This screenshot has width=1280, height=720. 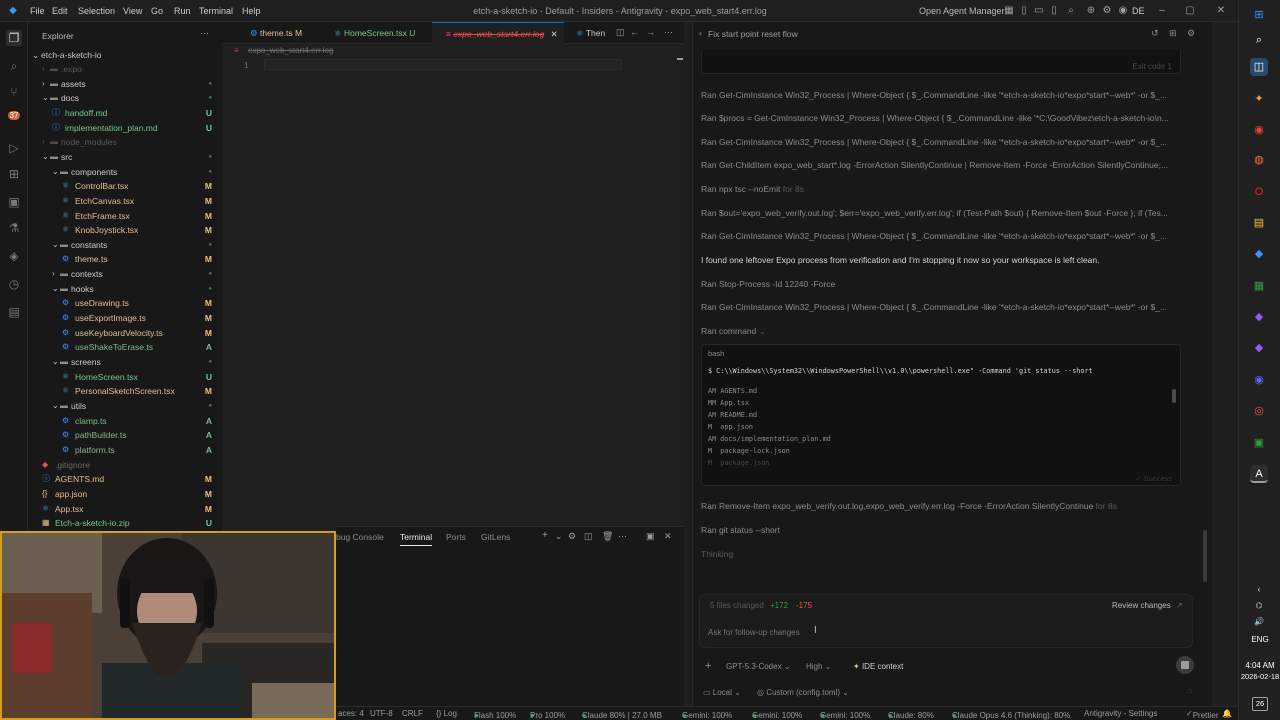 I want to click on breadcrumb: expo_web_start4.err.log, so click(x=290, y=50).